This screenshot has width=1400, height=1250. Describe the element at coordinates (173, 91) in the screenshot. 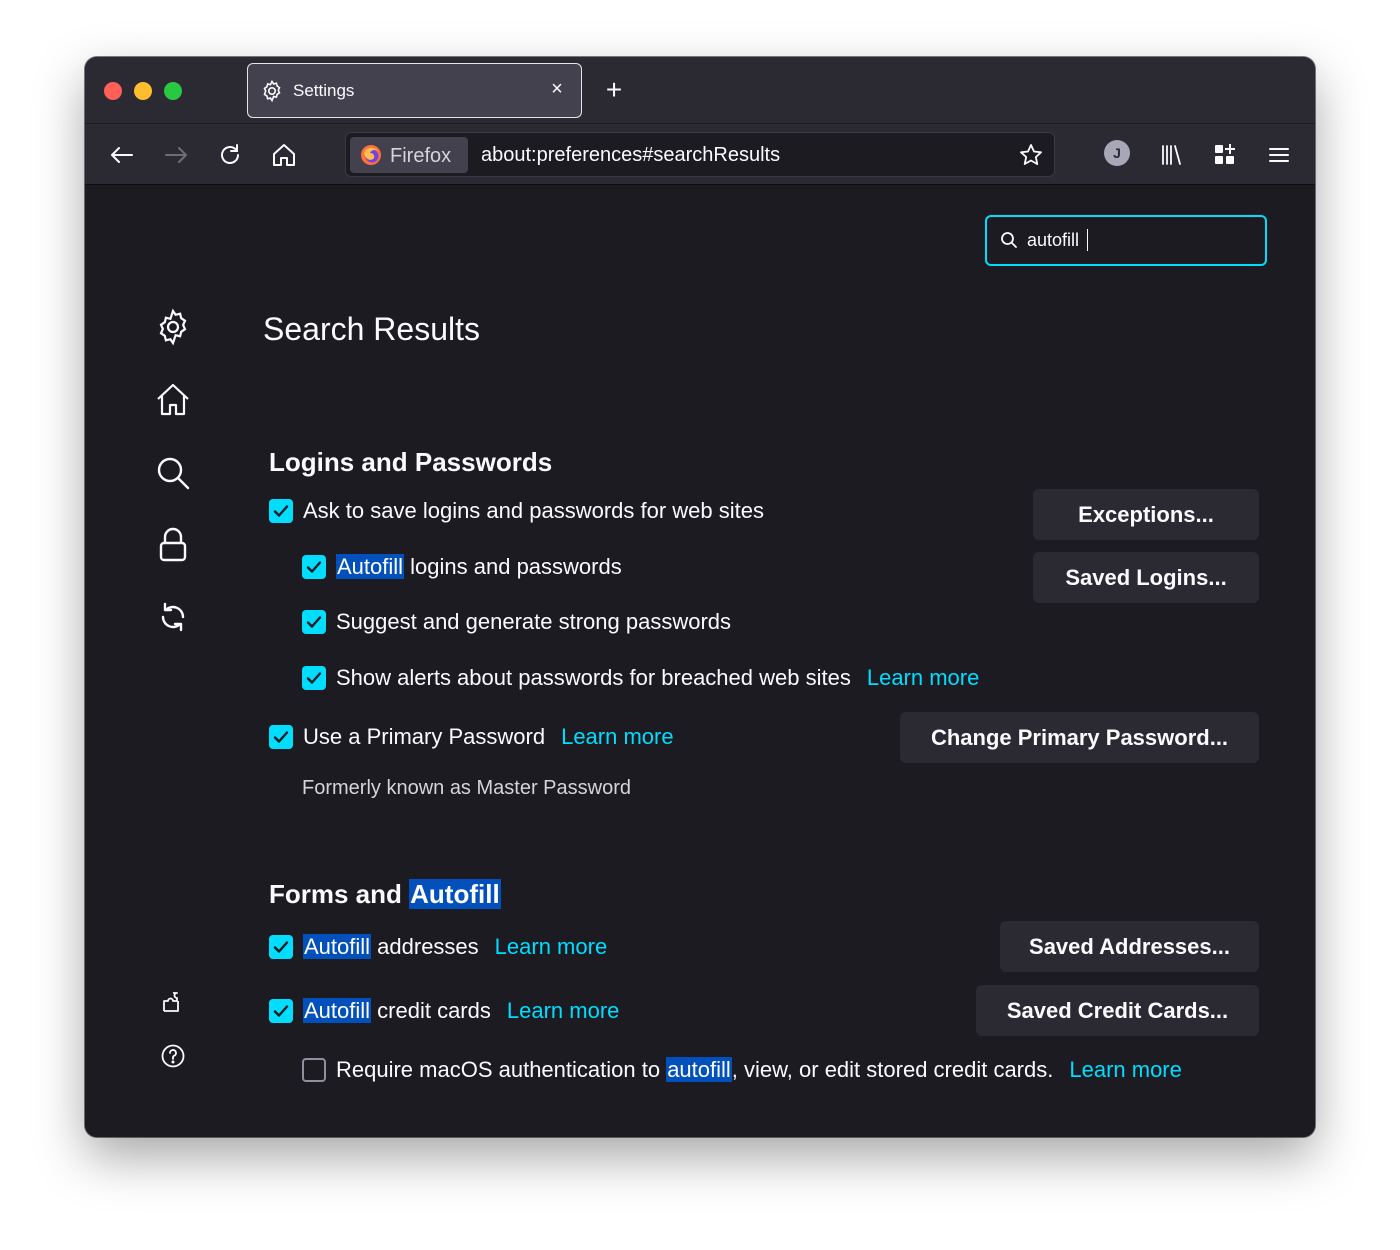

I see `zoom-window-button` at that location.